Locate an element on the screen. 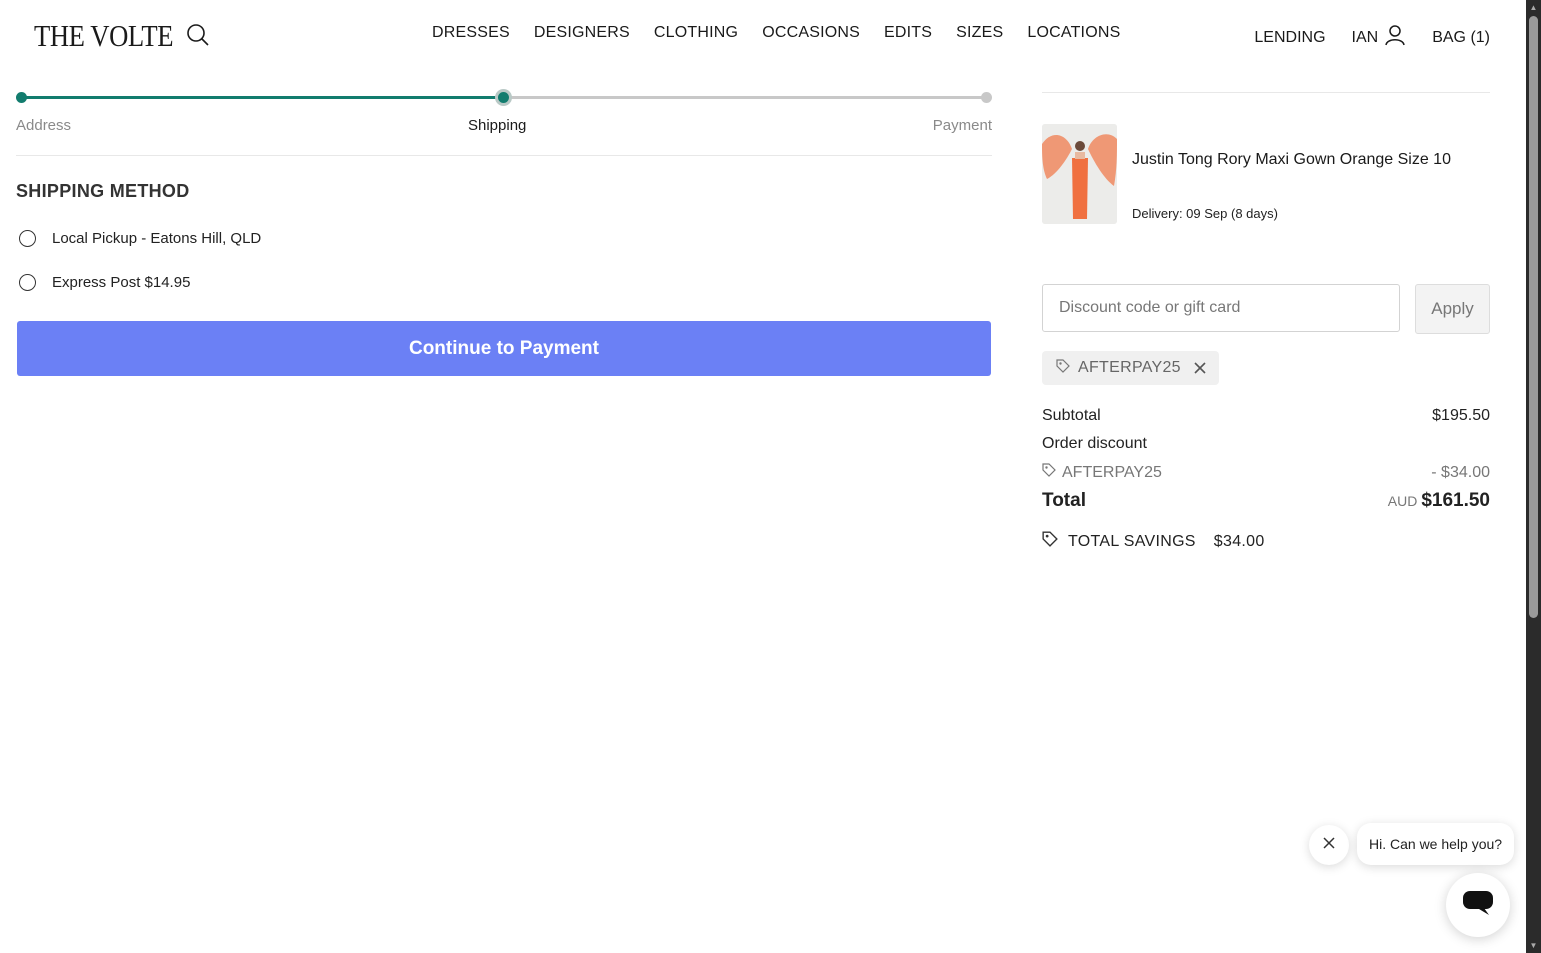 Image resolution: width=1541 pixels, height=953 pixels. savings-value: $34.00 is located at coordinates (1239, 541).